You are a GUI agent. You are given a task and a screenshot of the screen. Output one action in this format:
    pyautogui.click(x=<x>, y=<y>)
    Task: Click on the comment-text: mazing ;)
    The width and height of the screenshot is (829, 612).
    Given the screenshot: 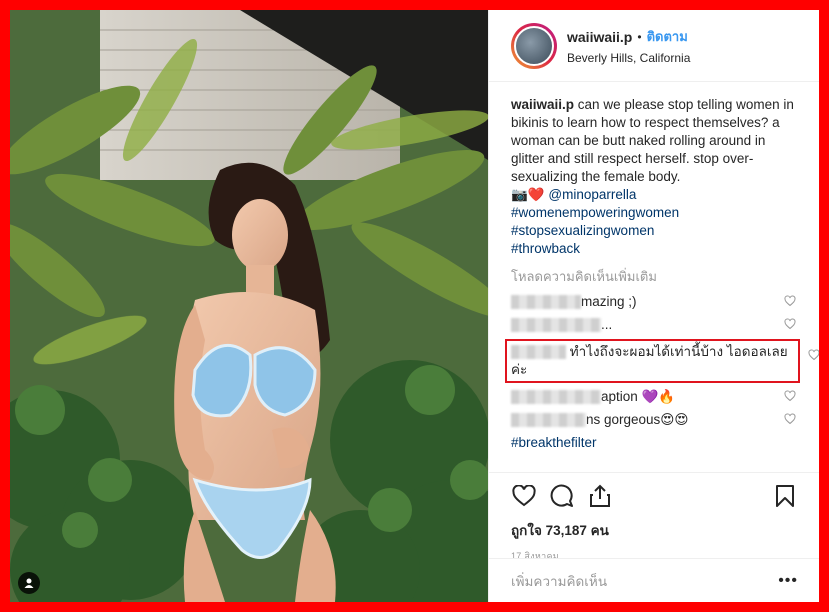 What is the action you would take?
    pyautogui.click(x=609, y=301)
    